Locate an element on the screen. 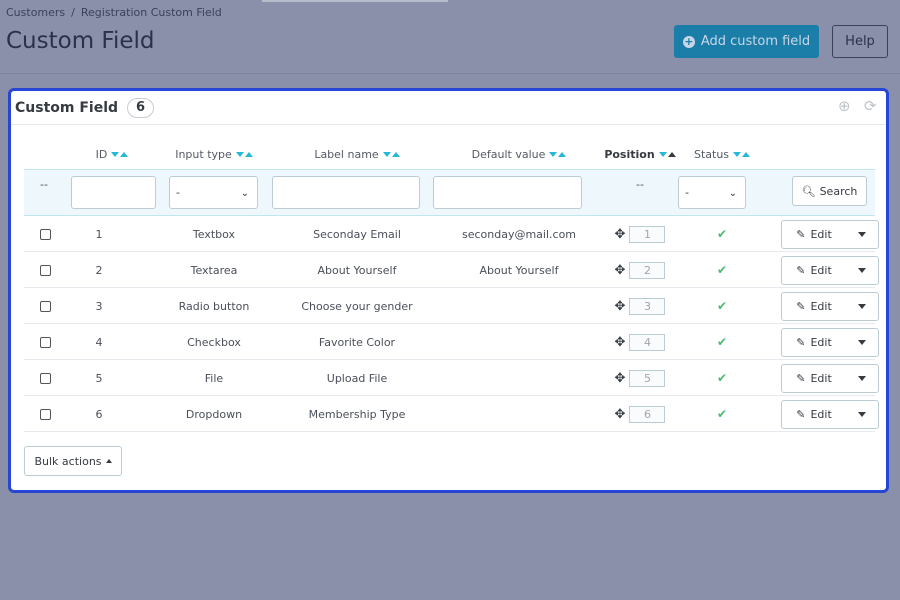 Image resolution: width=900 pixels, height=600 pixels. position-box: 1 is located at coordinates (647, 234).